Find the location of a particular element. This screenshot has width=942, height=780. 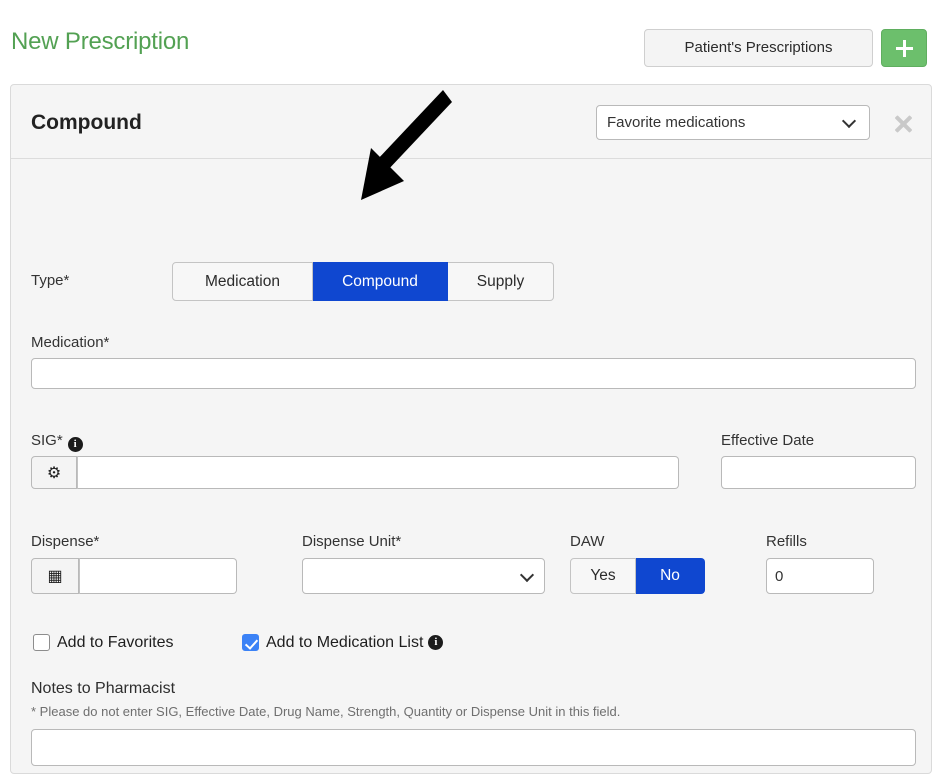

sig-label-text: SIG* is located at coordinates (47, 440).